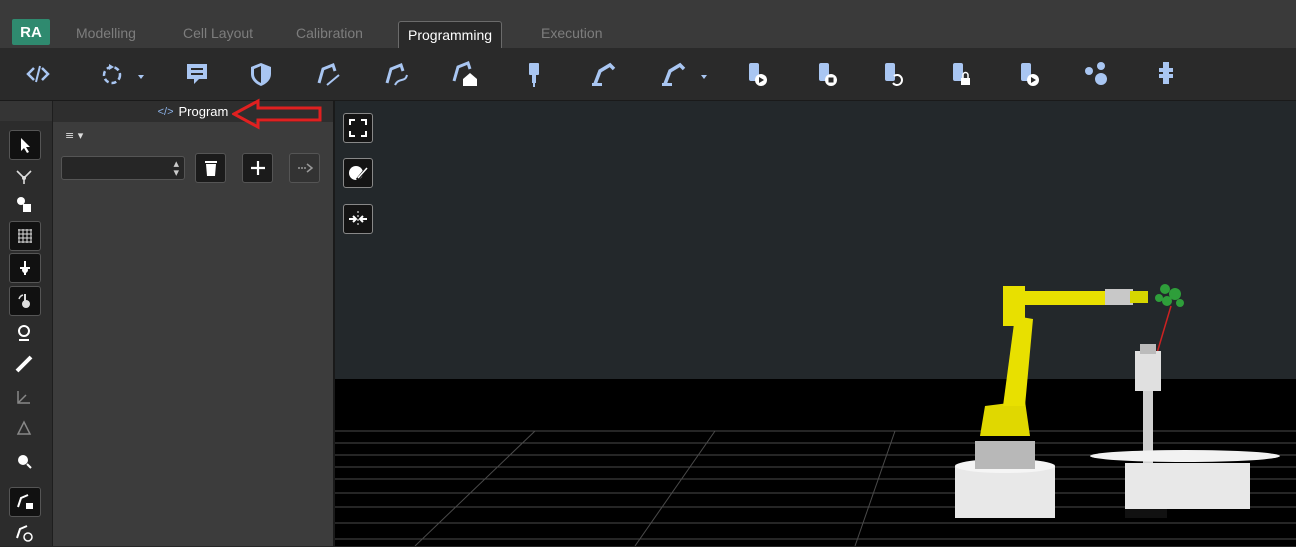 This screenshot has height=547, width=1296. Describe the element at coordinates (24, 205) in the screenshot. I see `object-icon` at that location.